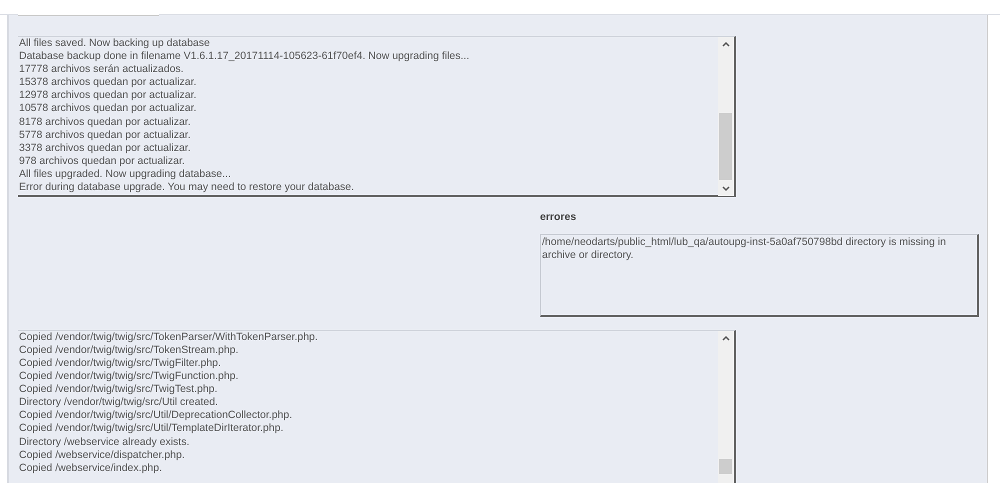 This screenshot has height=483, width=1000. What do you see at coordinates (114, 43) in the screenshot?
I see `log-line: All files saved. Now backing up database` at bounding box center [114, 43].